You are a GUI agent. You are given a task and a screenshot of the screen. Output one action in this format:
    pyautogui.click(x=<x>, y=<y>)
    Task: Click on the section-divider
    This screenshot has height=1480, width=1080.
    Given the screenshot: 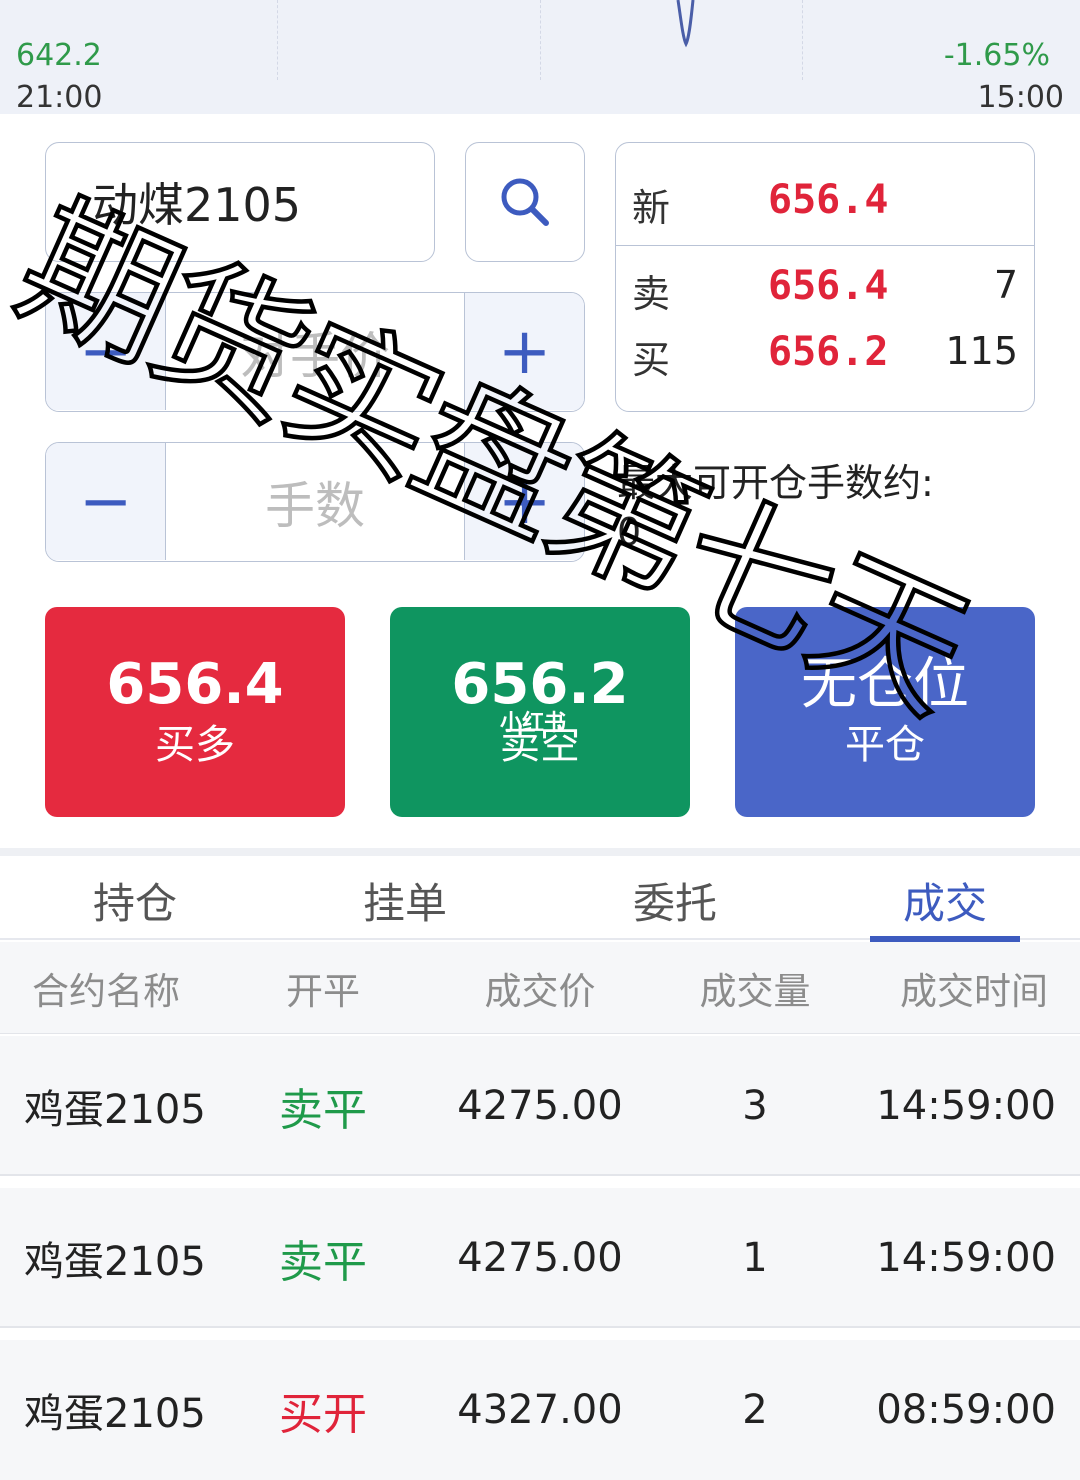 What is the action you would take?
    pyautogui.click(x=540, y=852)
    